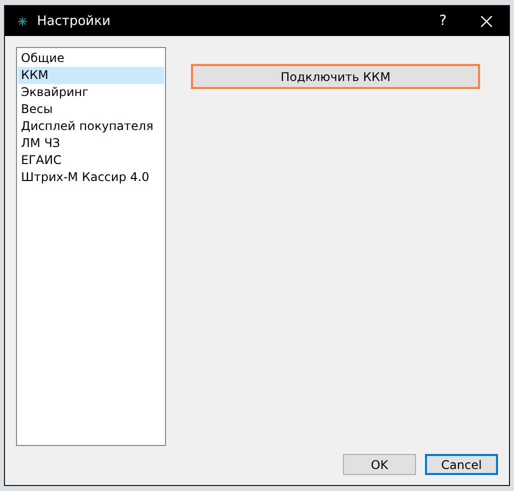  What do you see at coordinates (379, 464) in the screenshot?
I see `dialog-button: OK` at bounding box center [379, 464].